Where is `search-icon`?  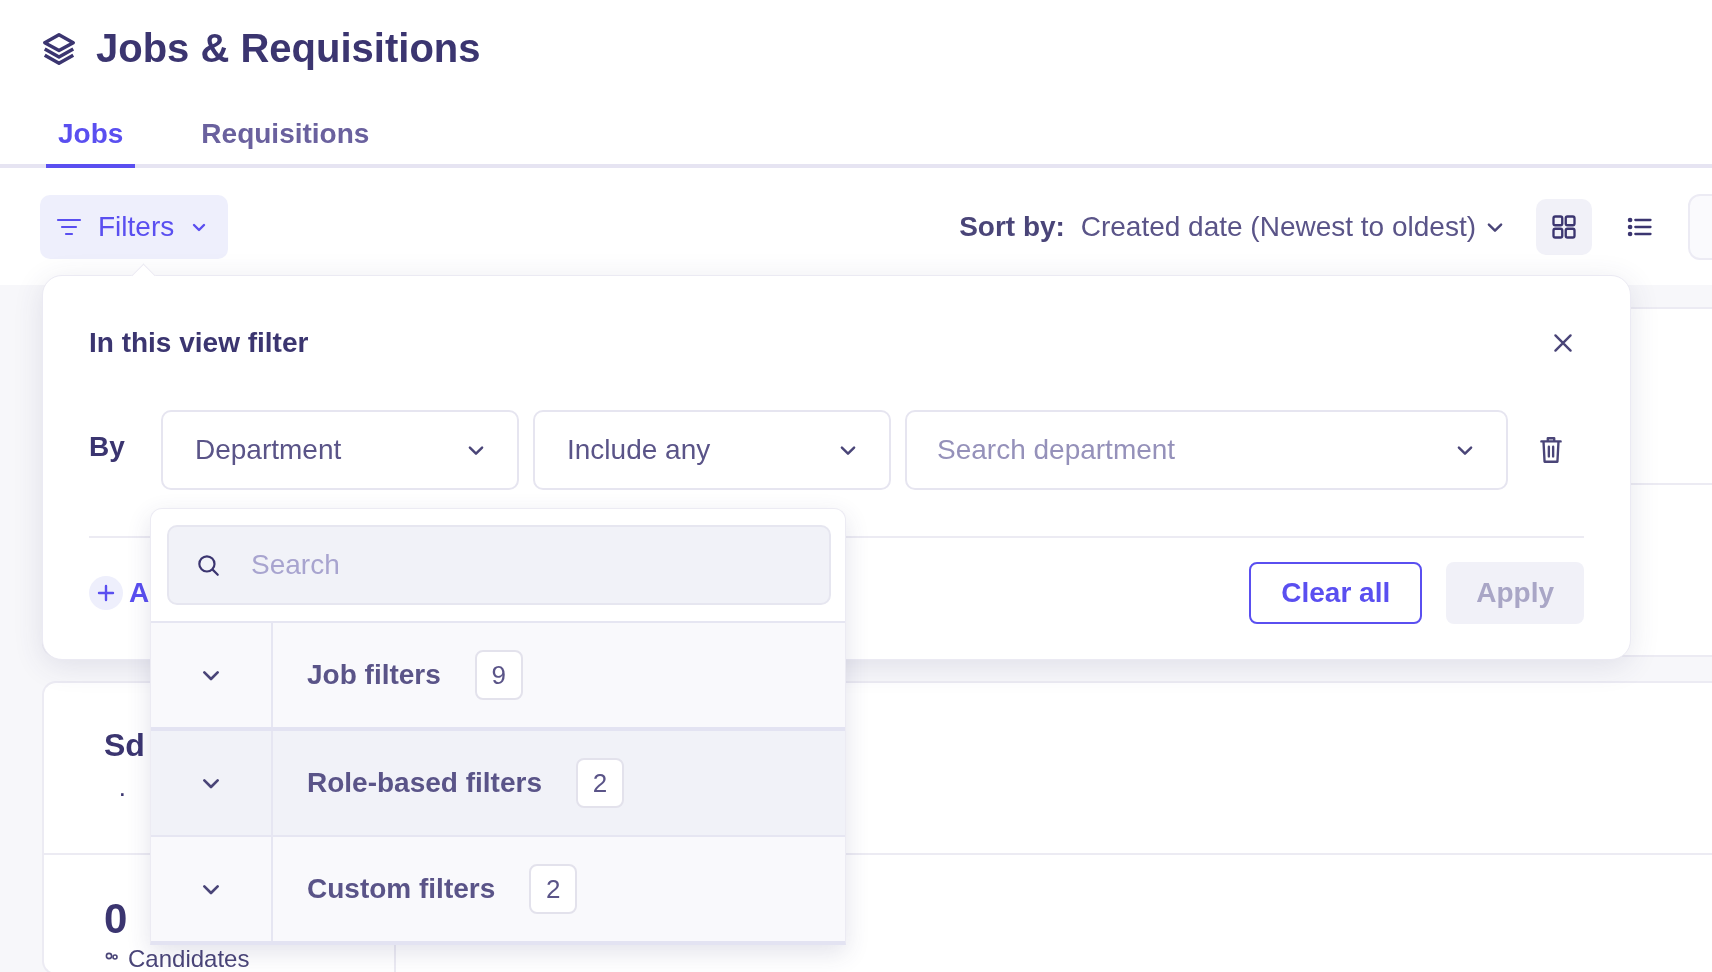 search-icon is located at coordinates (208, 565).